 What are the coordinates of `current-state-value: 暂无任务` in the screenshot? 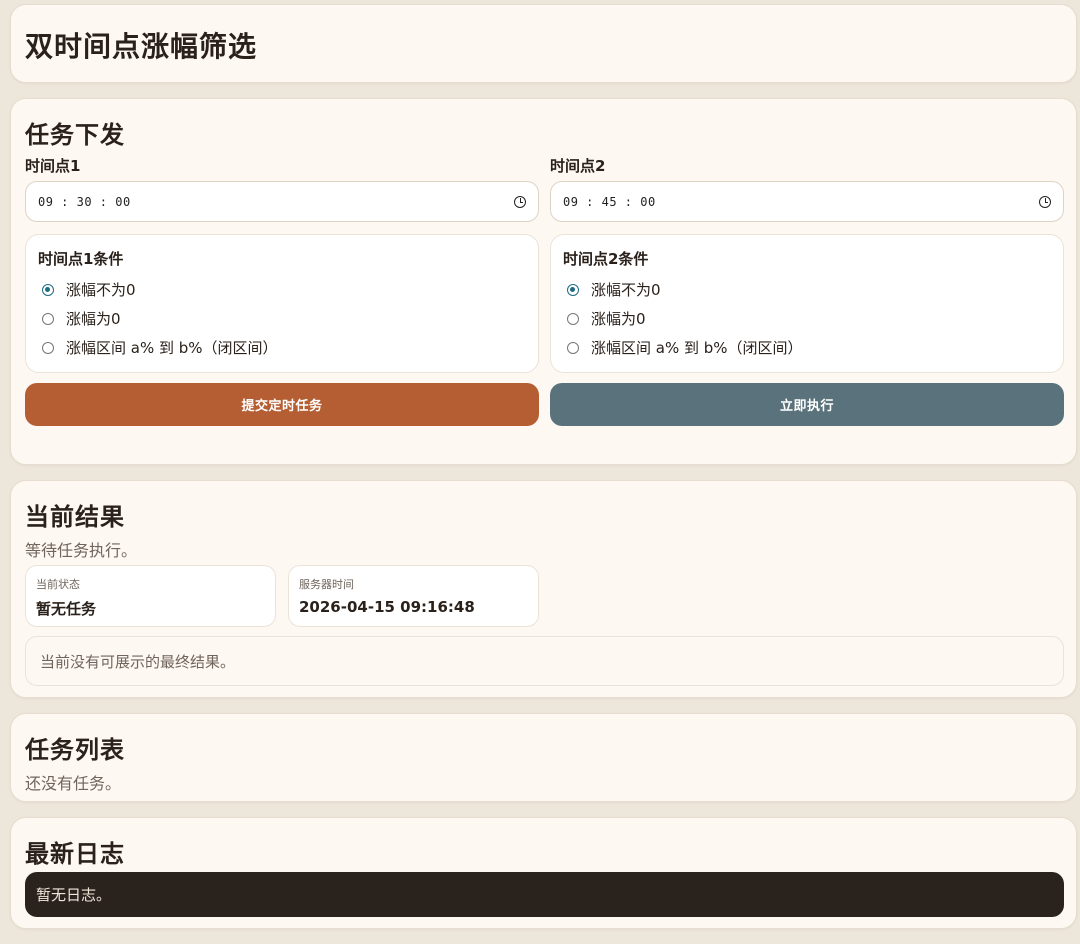 It's located at (66, 609).